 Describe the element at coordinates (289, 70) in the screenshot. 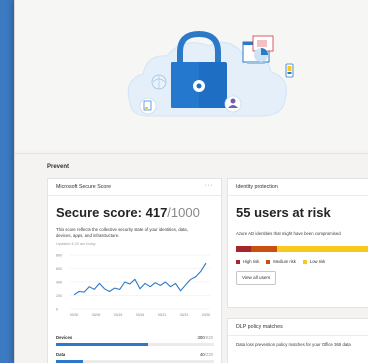

I see `phone-icon` at that location.